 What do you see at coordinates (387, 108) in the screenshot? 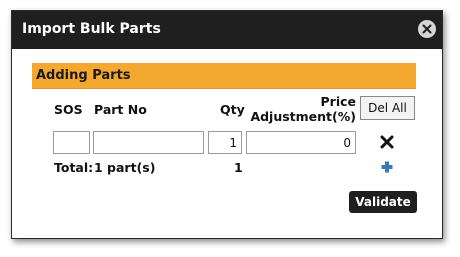
I see `del-all-button: Del All` at bounding box center [387, 108].